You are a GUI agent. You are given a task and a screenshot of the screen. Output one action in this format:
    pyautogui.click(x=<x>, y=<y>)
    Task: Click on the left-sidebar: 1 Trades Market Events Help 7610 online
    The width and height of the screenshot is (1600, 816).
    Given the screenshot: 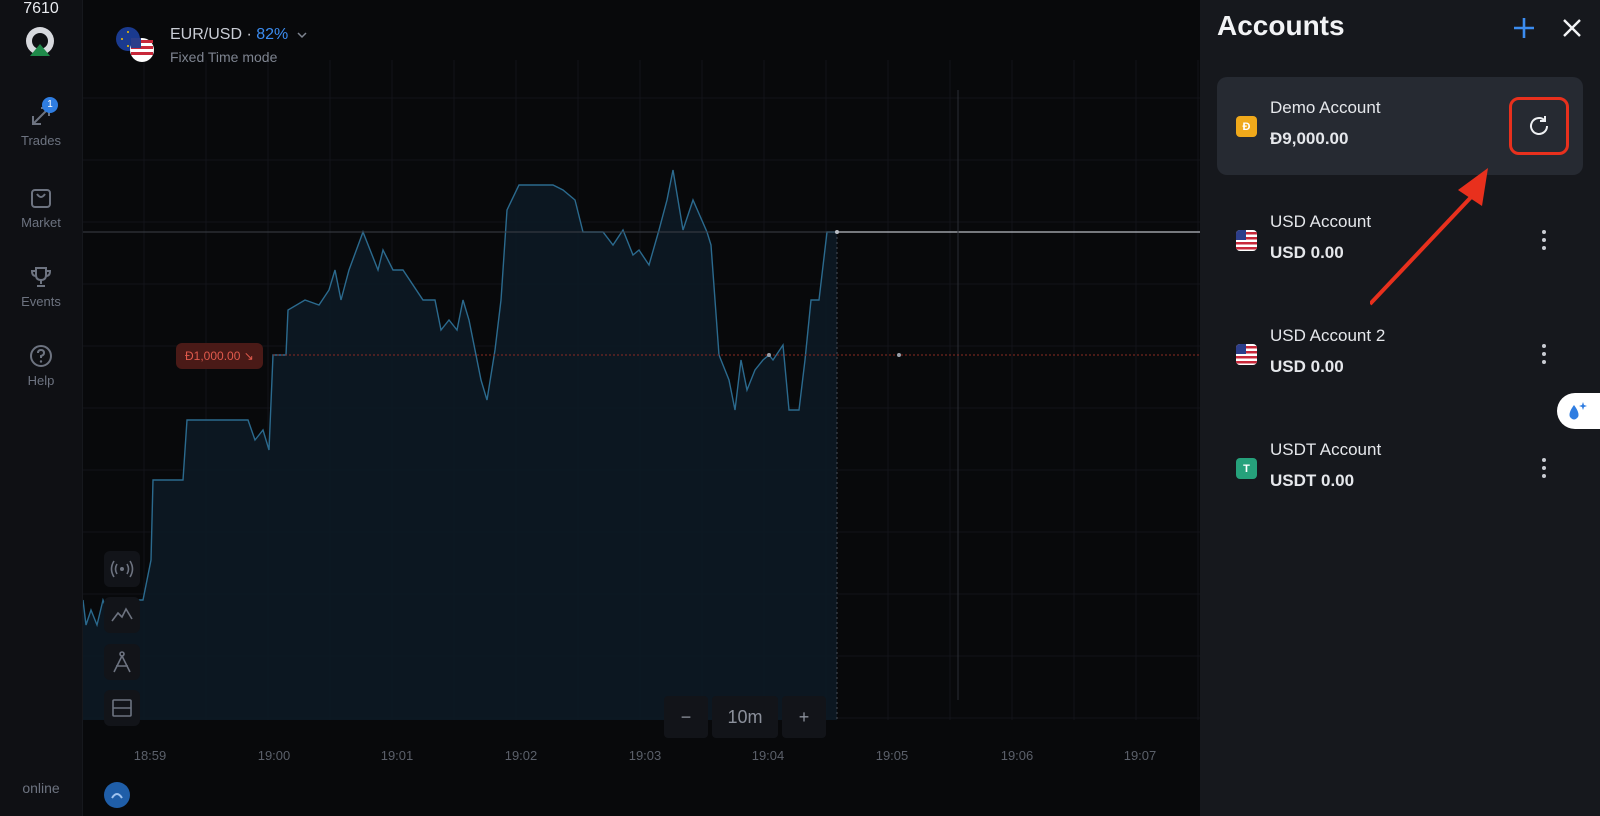 What is the action you would take?
    pyautogui.click(x=41, y=408)
    